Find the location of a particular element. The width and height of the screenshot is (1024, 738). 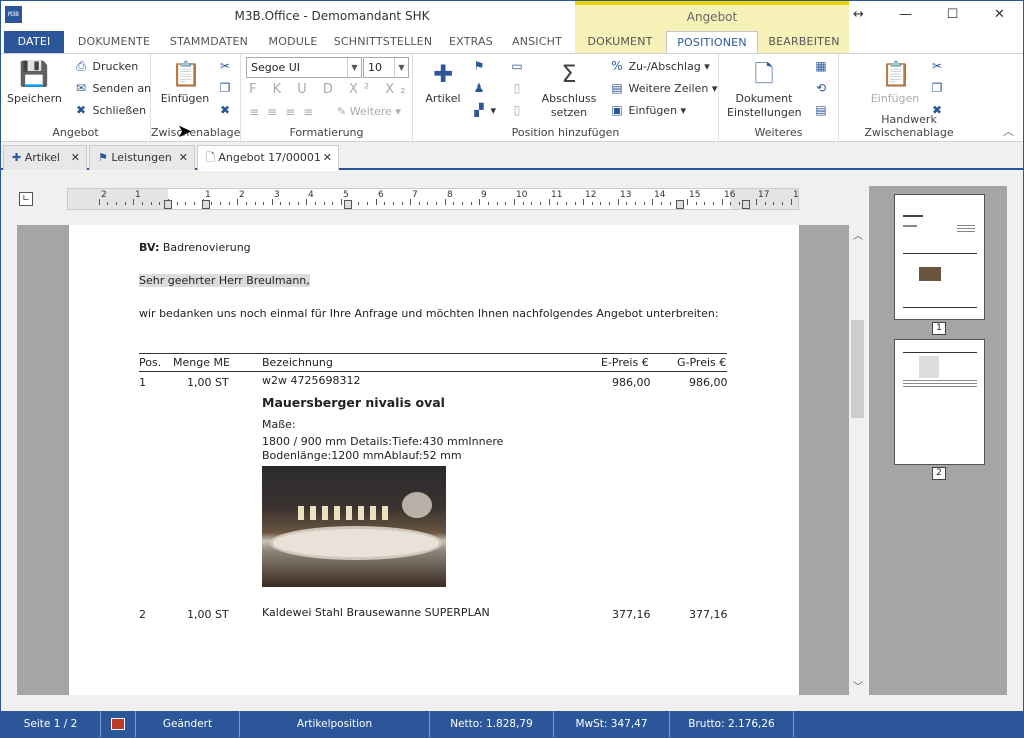

discount-button: % Zu-/Abschlag ▾ is located at coordinates (659, 66).